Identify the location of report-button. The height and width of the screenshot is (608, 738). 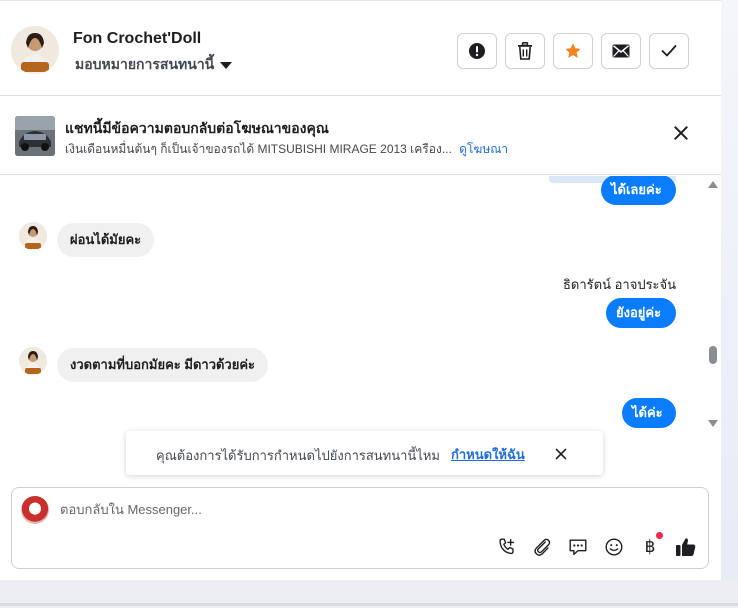
(477, 51).